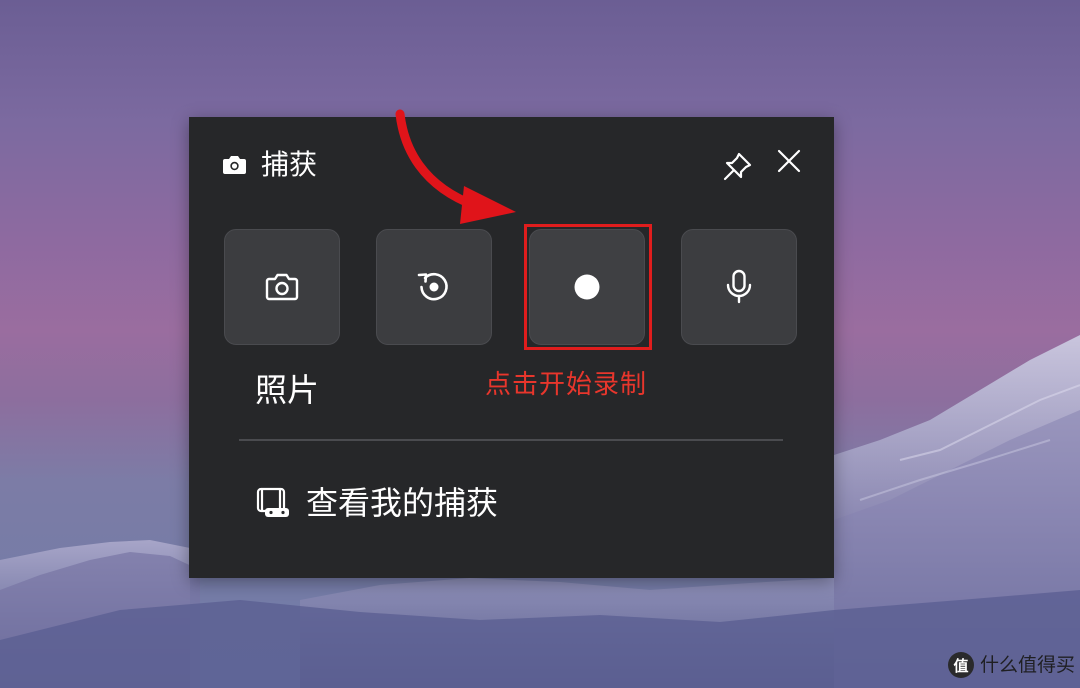 This screenshot has height=688, width=1080. Describe the element at coordinates (287, 390) in the screenshot. I see `screenshot-label: 照片` at that location.